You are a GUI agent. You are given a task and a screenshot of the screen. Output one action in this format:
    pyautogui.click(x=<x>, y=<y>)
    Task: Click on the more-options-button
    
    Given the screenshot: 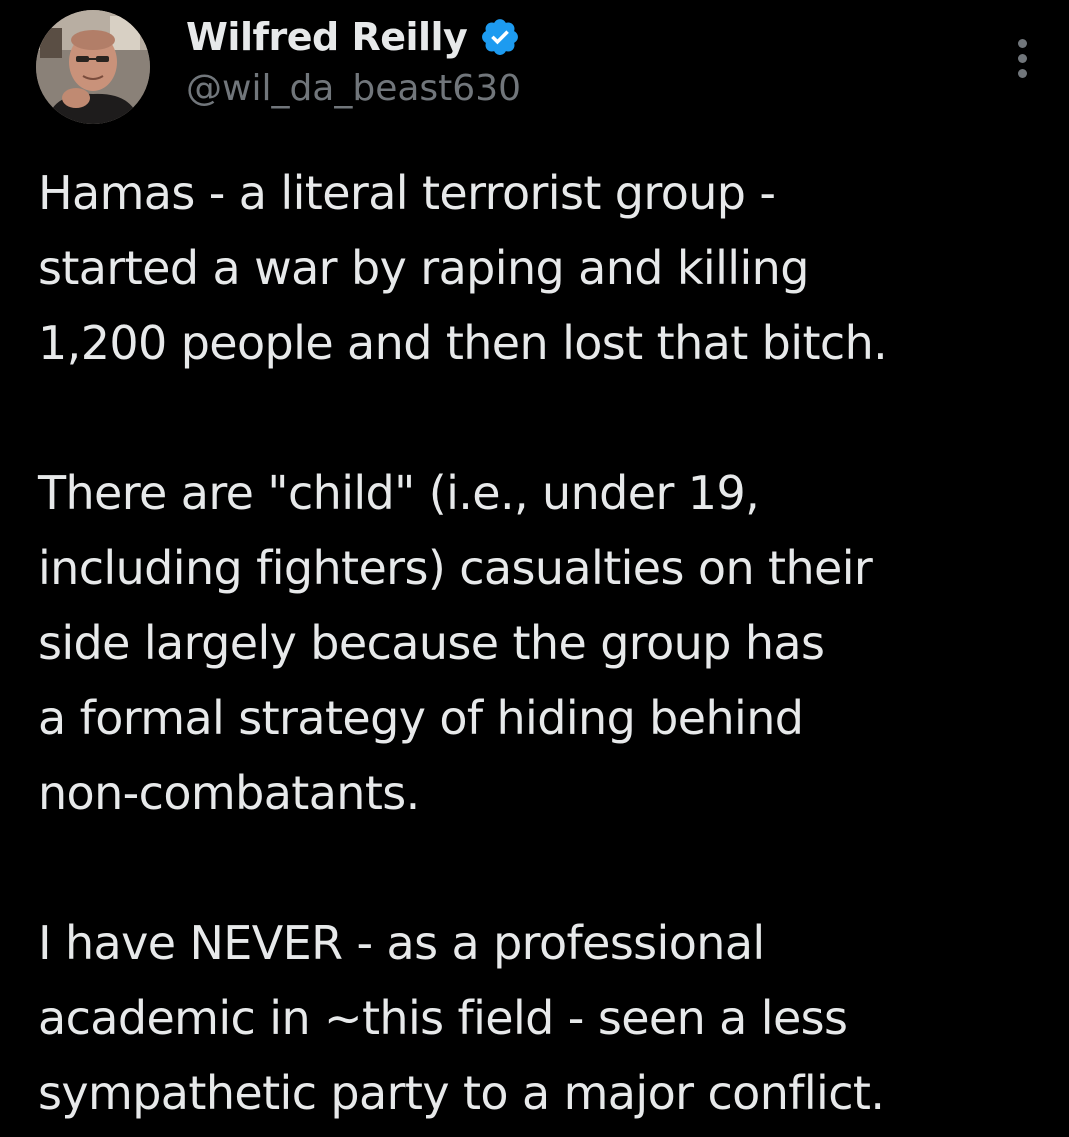 What is the action you would take?
    pyautogui.click(x=1022, y=58)
    